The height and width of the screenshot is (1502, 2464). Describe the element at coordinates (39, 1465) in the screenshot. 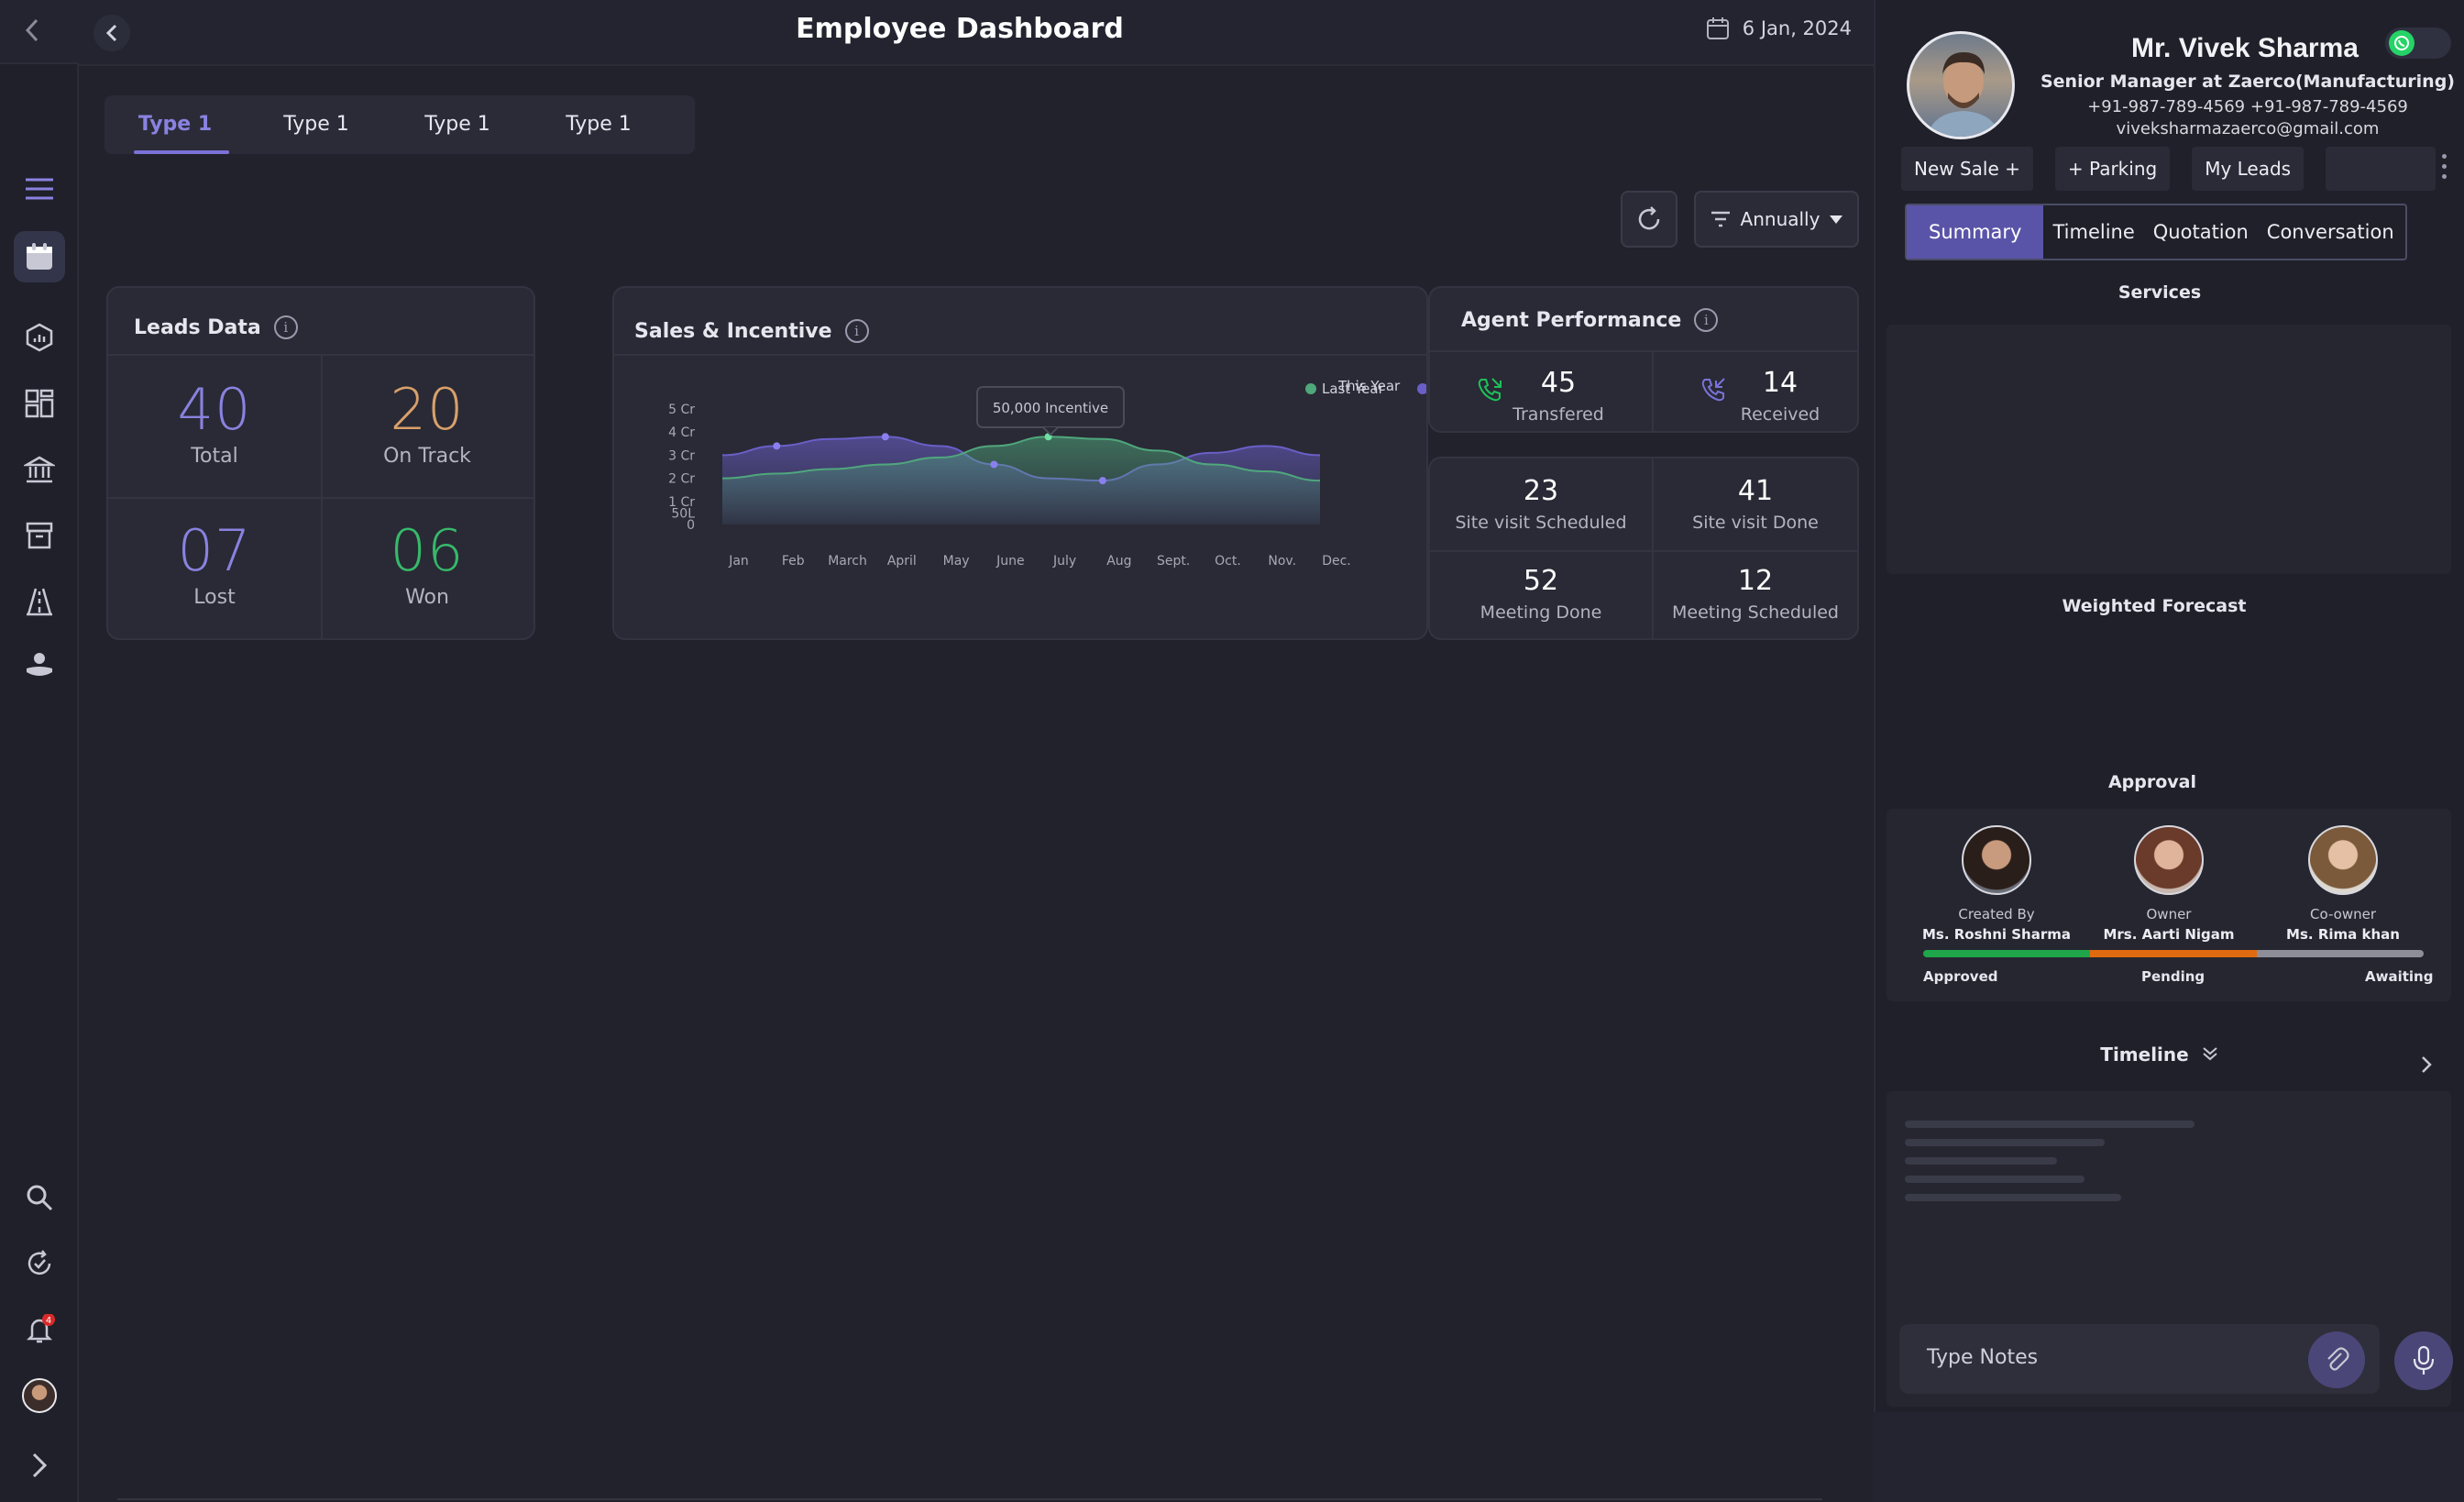

I see `expand-icon` at that location.